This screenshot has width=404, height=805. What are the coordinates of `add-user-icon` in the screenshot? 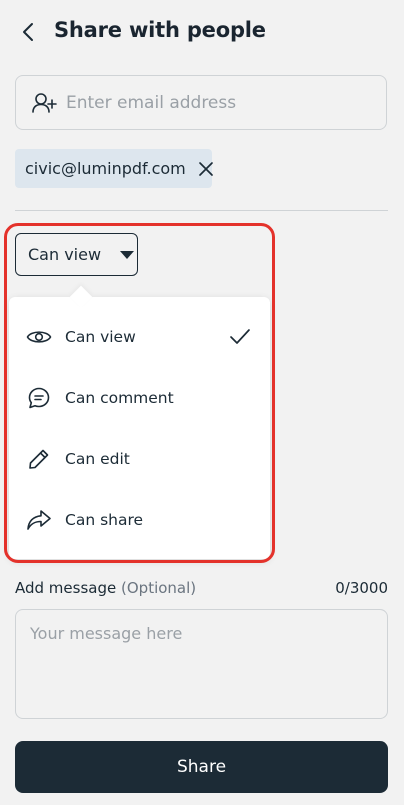 It's located at (44, 103).